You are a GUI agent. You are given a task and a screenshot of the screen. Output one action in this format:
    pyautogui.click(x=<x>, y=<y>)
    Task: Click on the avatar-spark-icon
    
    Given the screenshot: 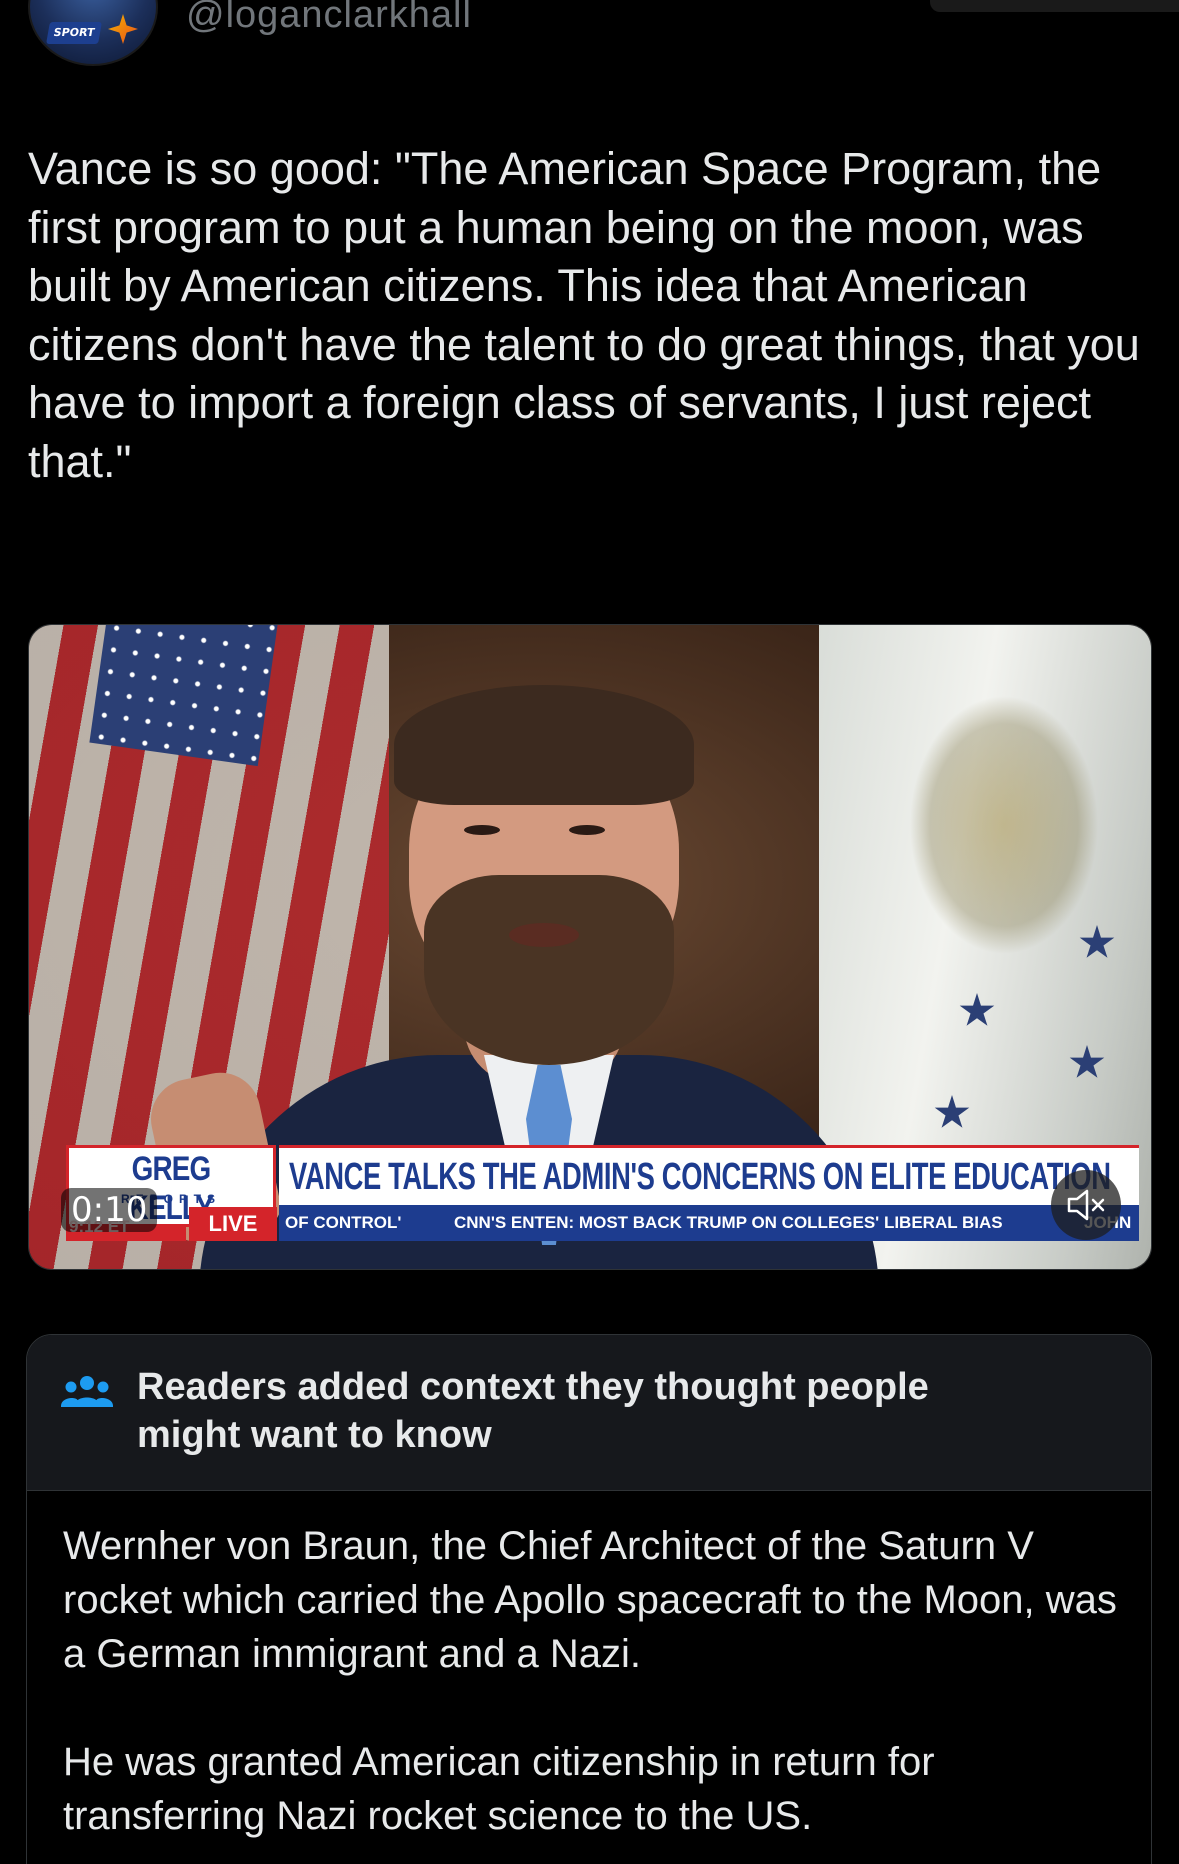 What is the action you would take?
    pyautogui.click(x=123, y=29)
    